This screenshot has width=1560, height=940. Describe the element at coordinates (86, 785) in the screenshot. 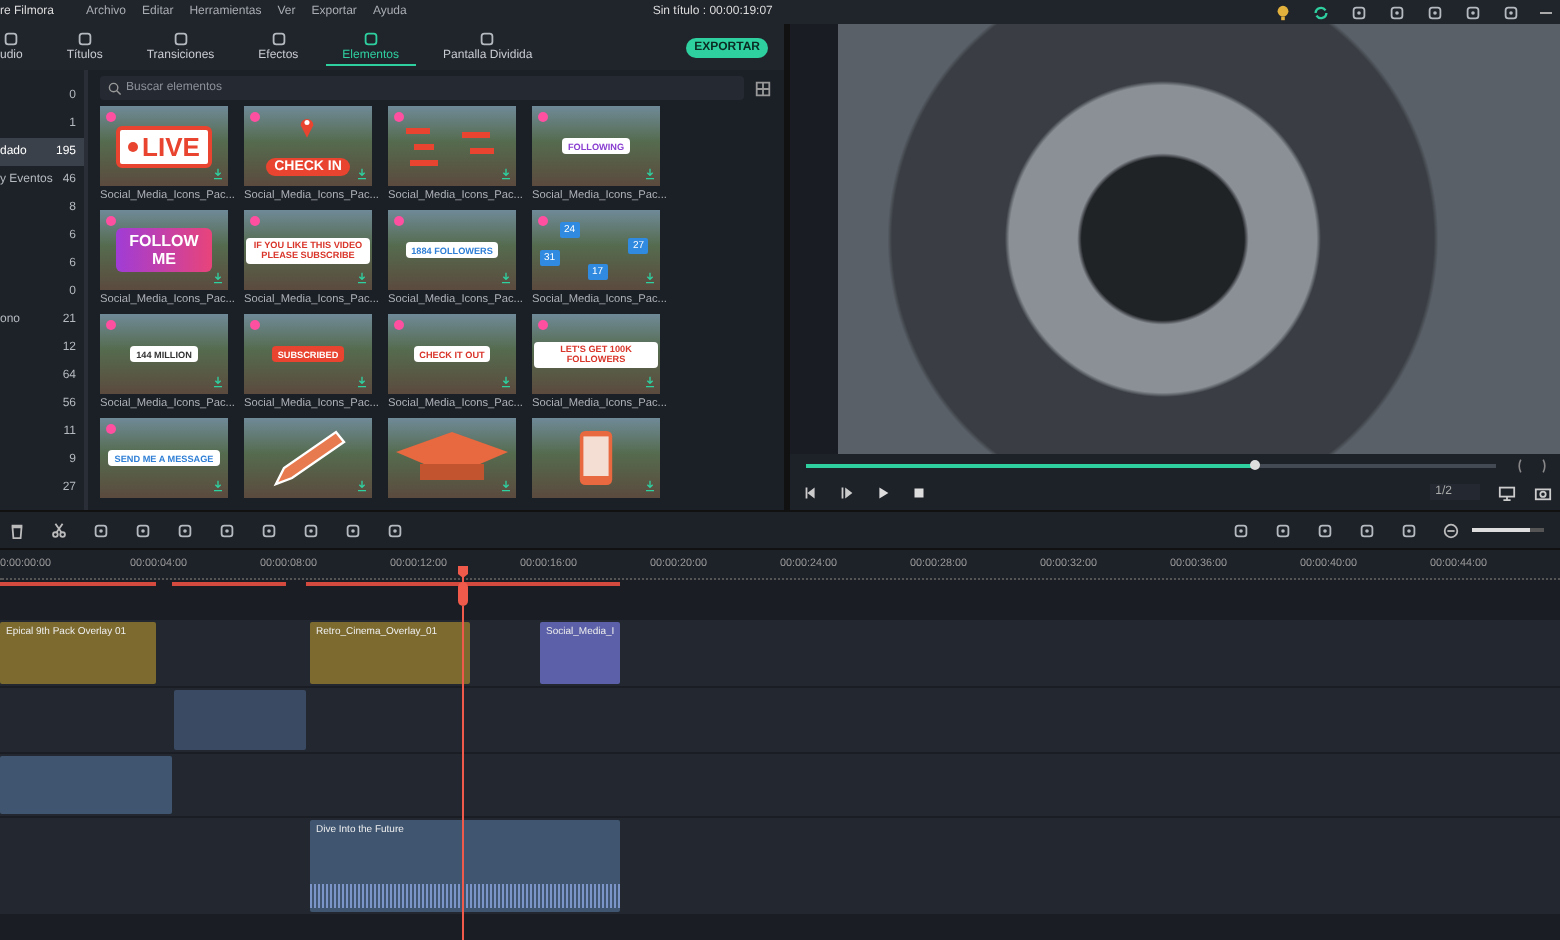

I see `video-clip` at that location.